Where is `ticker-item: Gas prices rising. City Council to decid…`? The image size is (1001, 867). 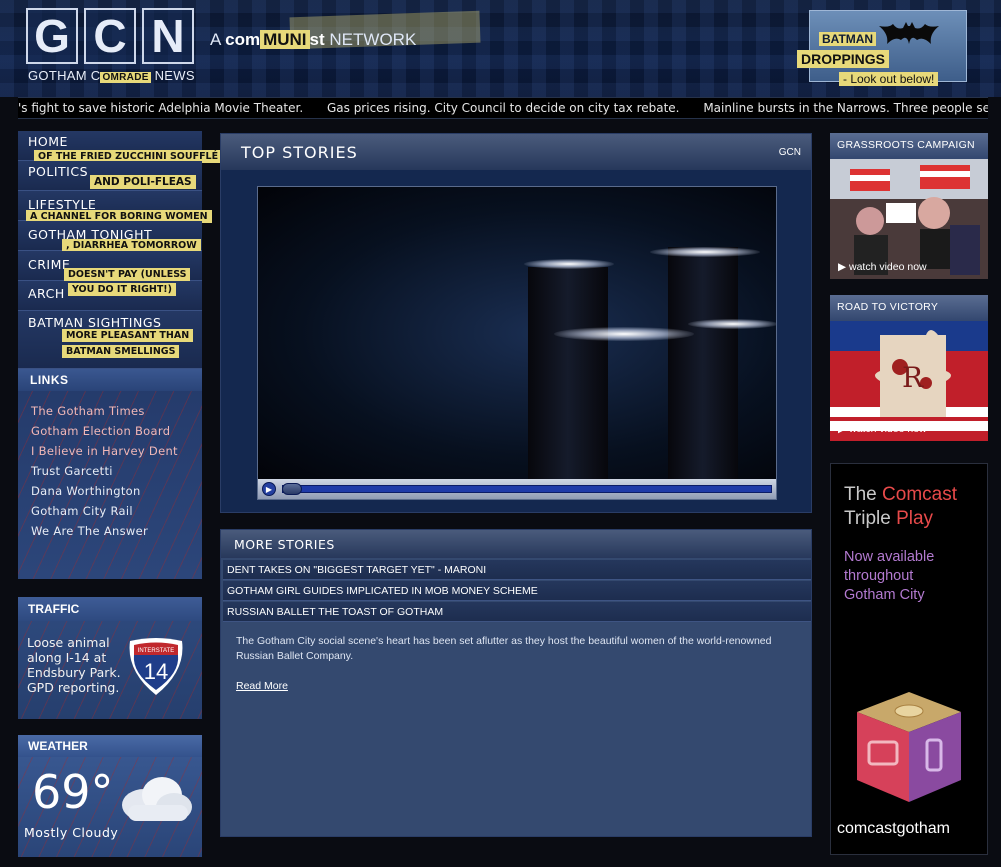
ticker-item: Gas prices rising. City Council to decid… is located at coordinates (503, 108).